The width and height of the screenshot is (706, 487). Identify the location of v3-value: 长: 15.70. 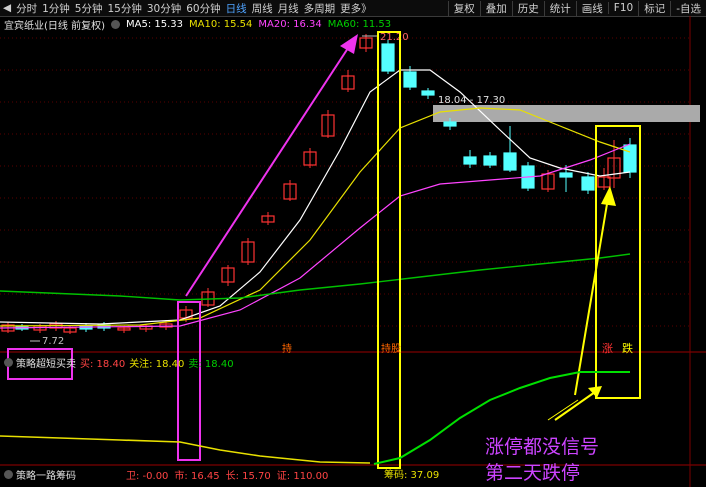
(248, 476).